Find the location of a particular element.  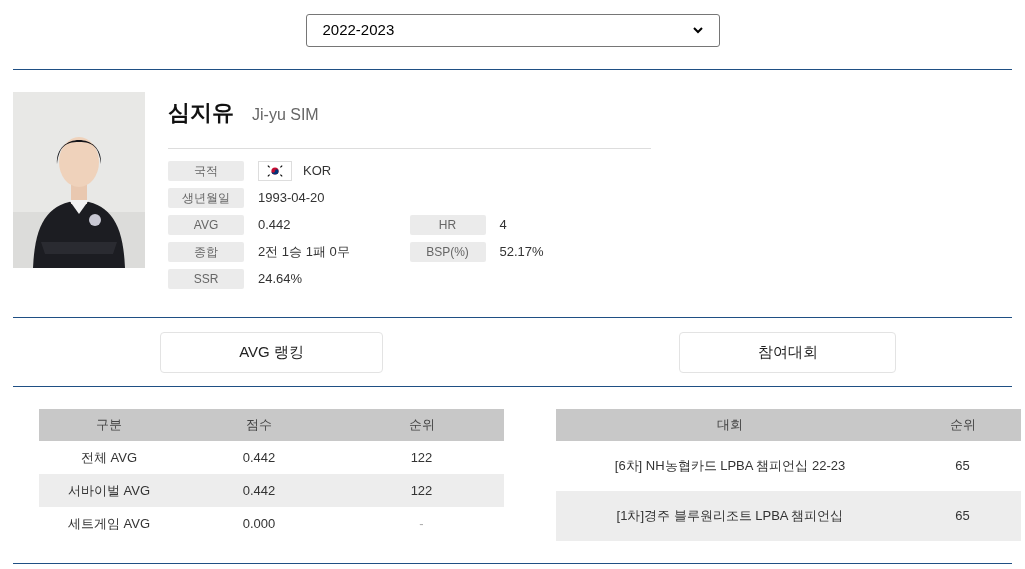

column-header: 대회 is located at coordinates (730, 425).